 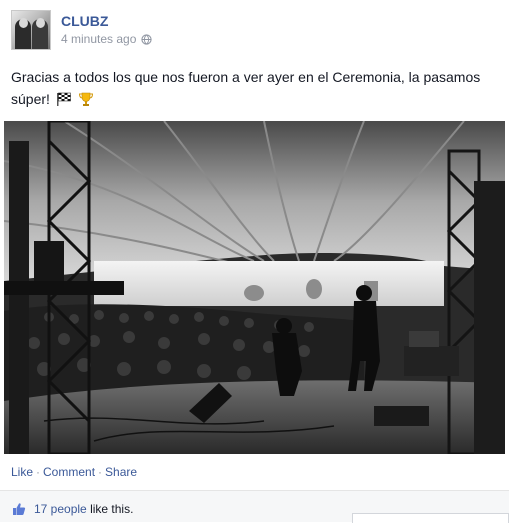 What do you see at coordinates (430, 518) in the screenshot?
I see `comment-input` at bounding box center [430, 518].